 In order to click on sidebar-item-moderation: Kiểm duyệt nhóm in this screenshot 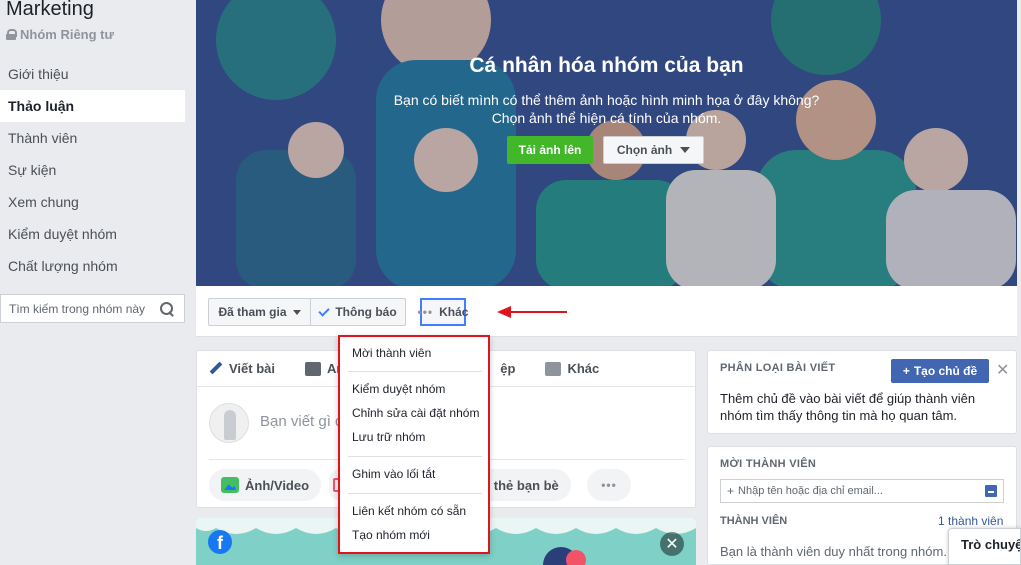, I will do `click(92, 234)`.